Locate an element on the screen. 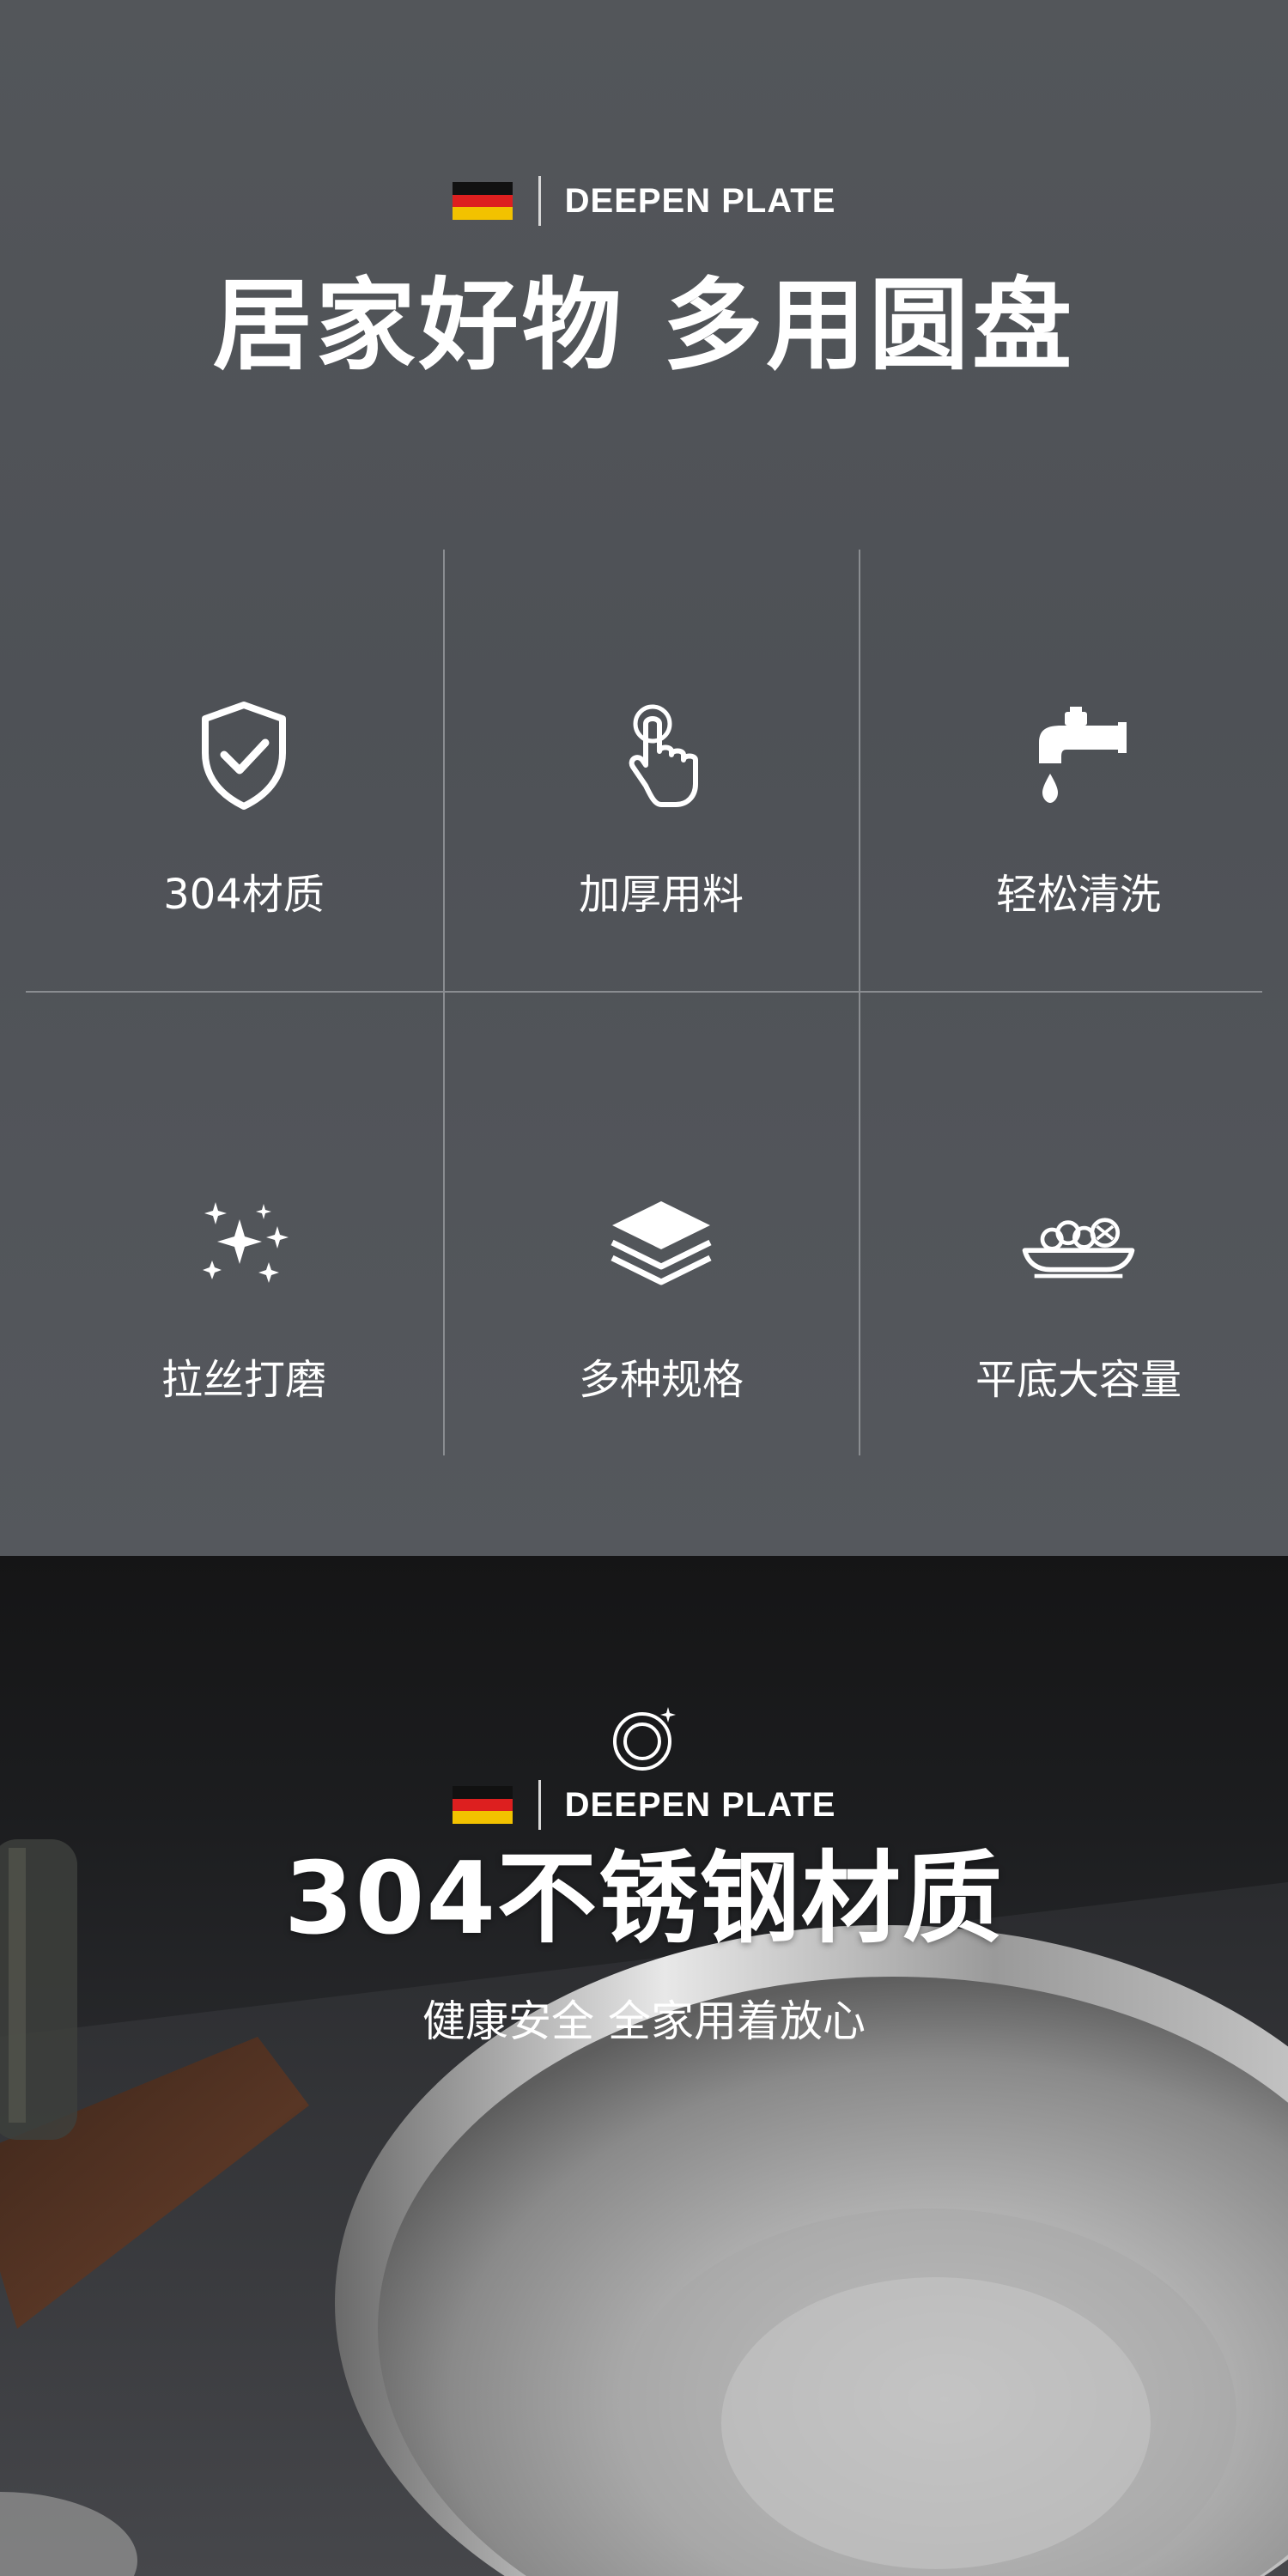 Image resolution: width=1288 pixels, height=2576 pixels. grid-divider is located at coordinates (644, 992).